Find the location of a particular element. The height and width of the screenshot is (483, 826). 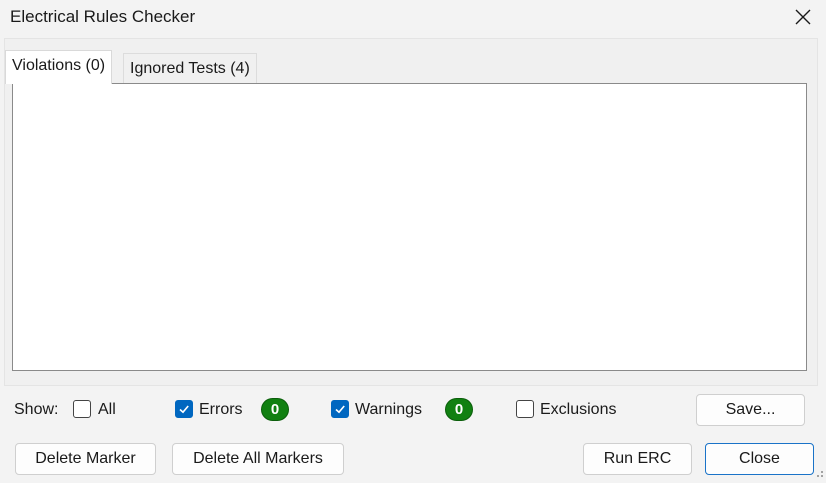

tab-ignored-tests: Ignored Tests (4) is located at coordinates (190, 68).